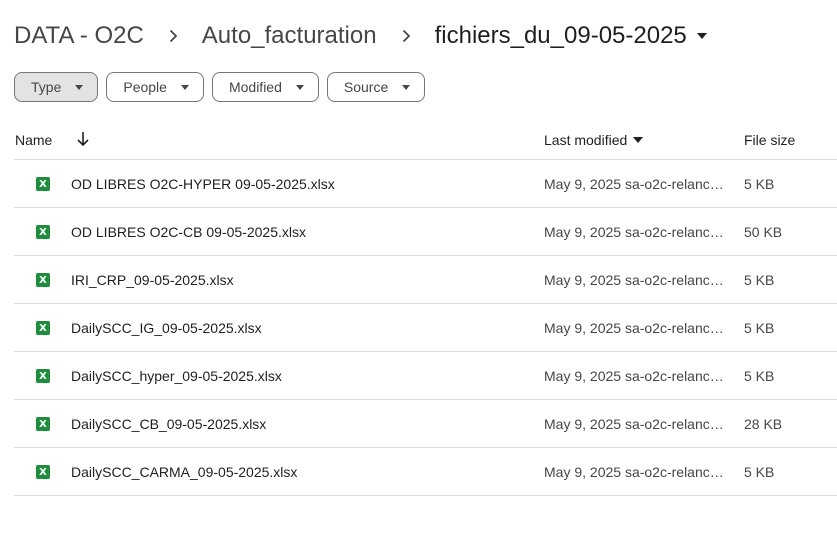  Describe the element at coordinates (366, 87) in the screenshot. I see `filter-chip-label: Source` at that location.